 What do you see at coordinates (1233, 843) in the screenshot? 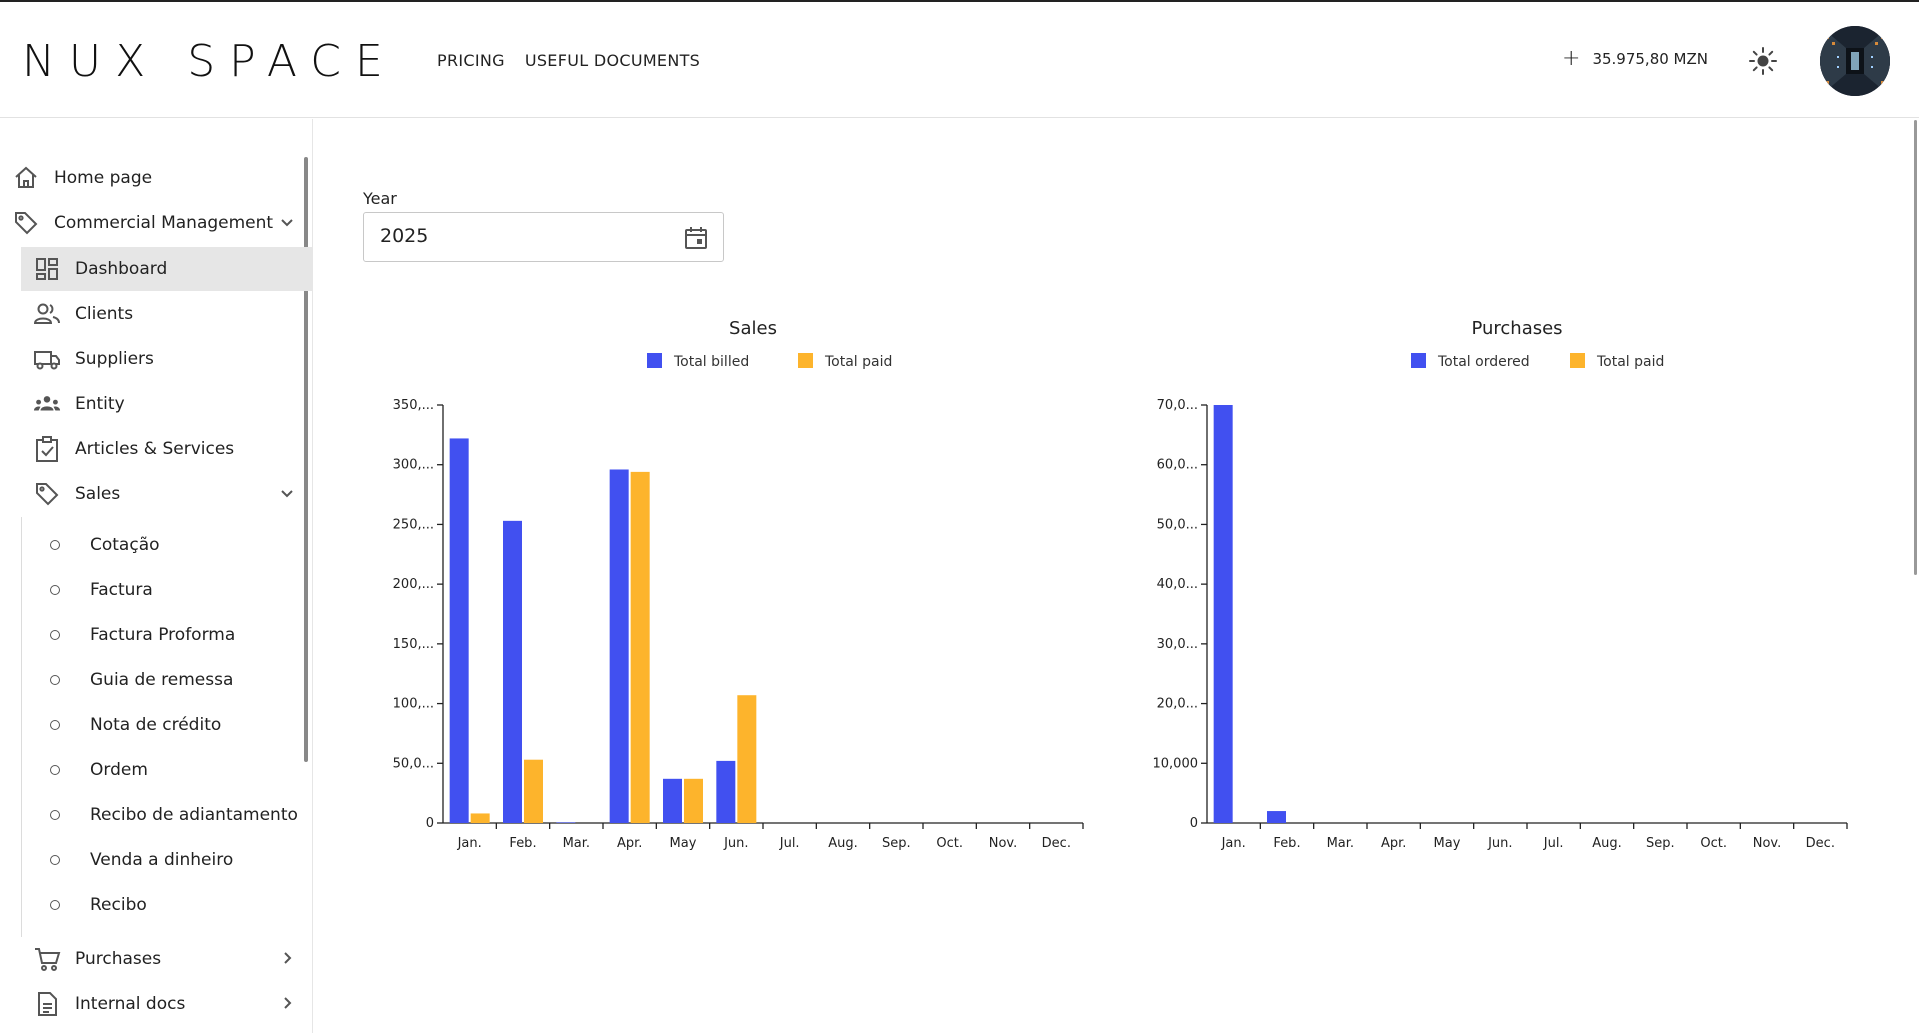
I see `x-tick-label: Jan.` at bounding box center [1233, 843].